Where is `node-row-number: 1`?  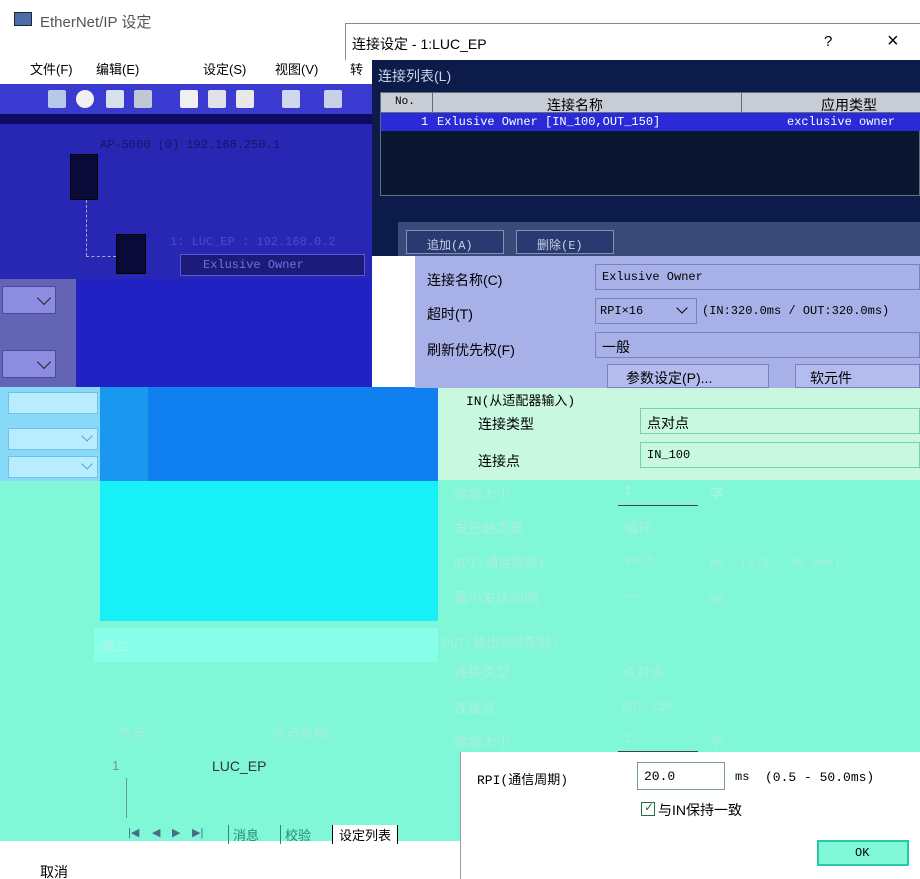 node-row-number: 1 is located at coordinates (116, 765).